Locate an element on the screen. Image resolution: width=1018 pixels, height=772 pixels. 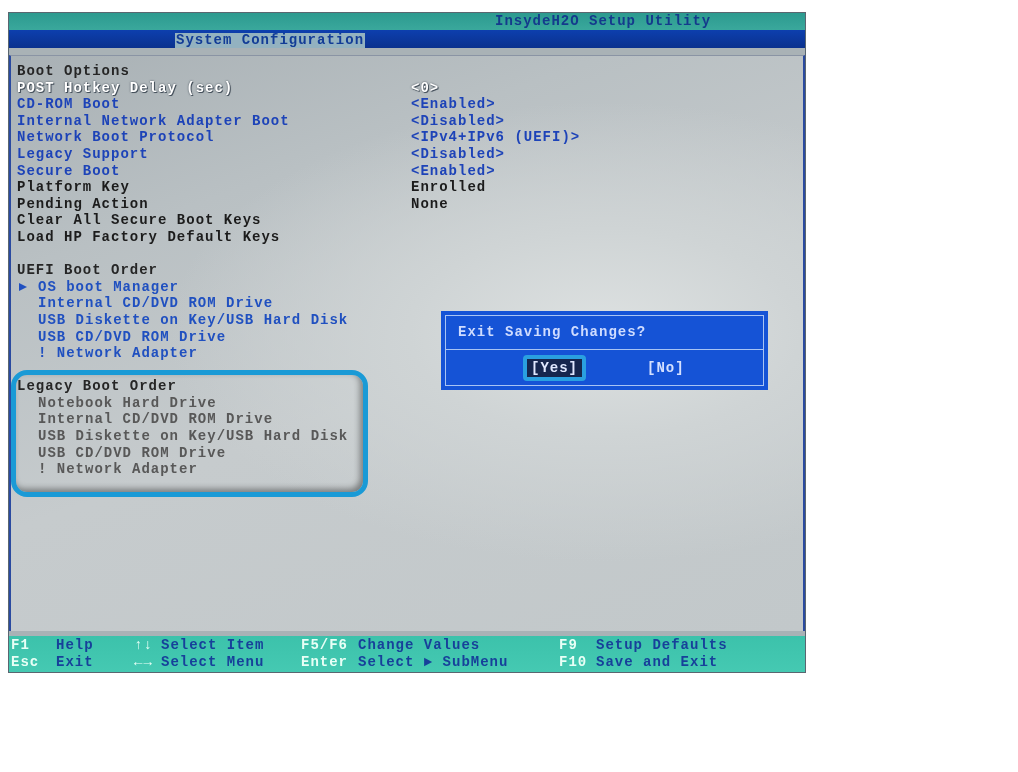
setting-label: Internal Network Adapter Boot is located at coordinates (153, 121).